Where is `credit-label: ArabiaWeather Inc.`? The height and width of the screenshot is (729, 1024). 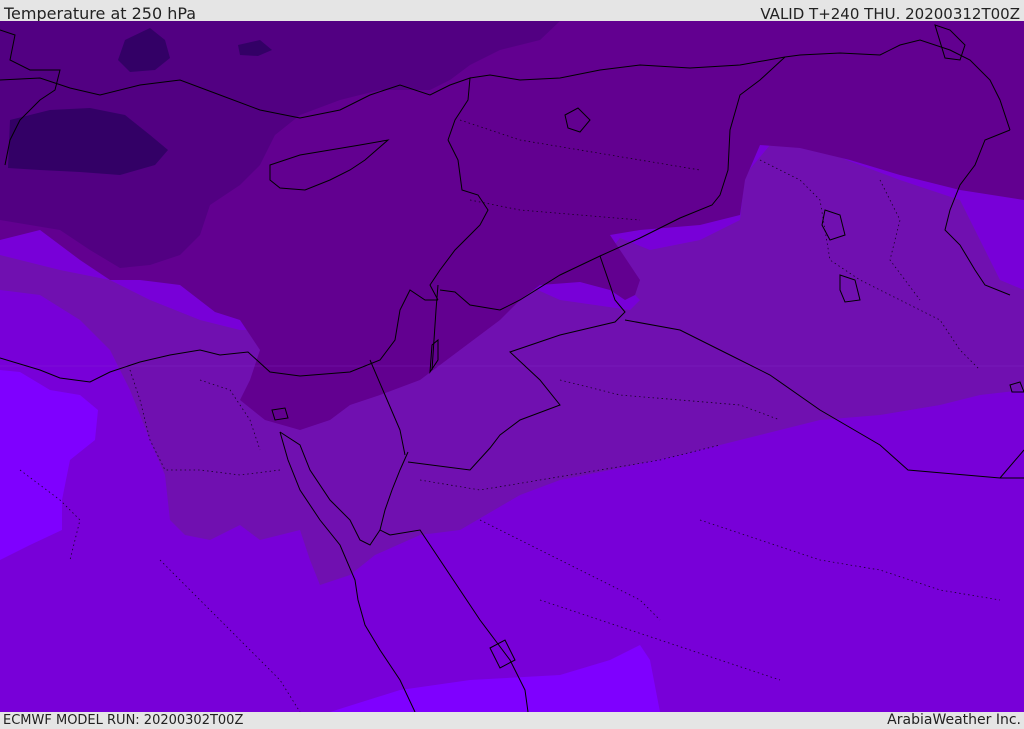
credit-label: ArabiaWeather Inc. is located at coordinates (954, 720).